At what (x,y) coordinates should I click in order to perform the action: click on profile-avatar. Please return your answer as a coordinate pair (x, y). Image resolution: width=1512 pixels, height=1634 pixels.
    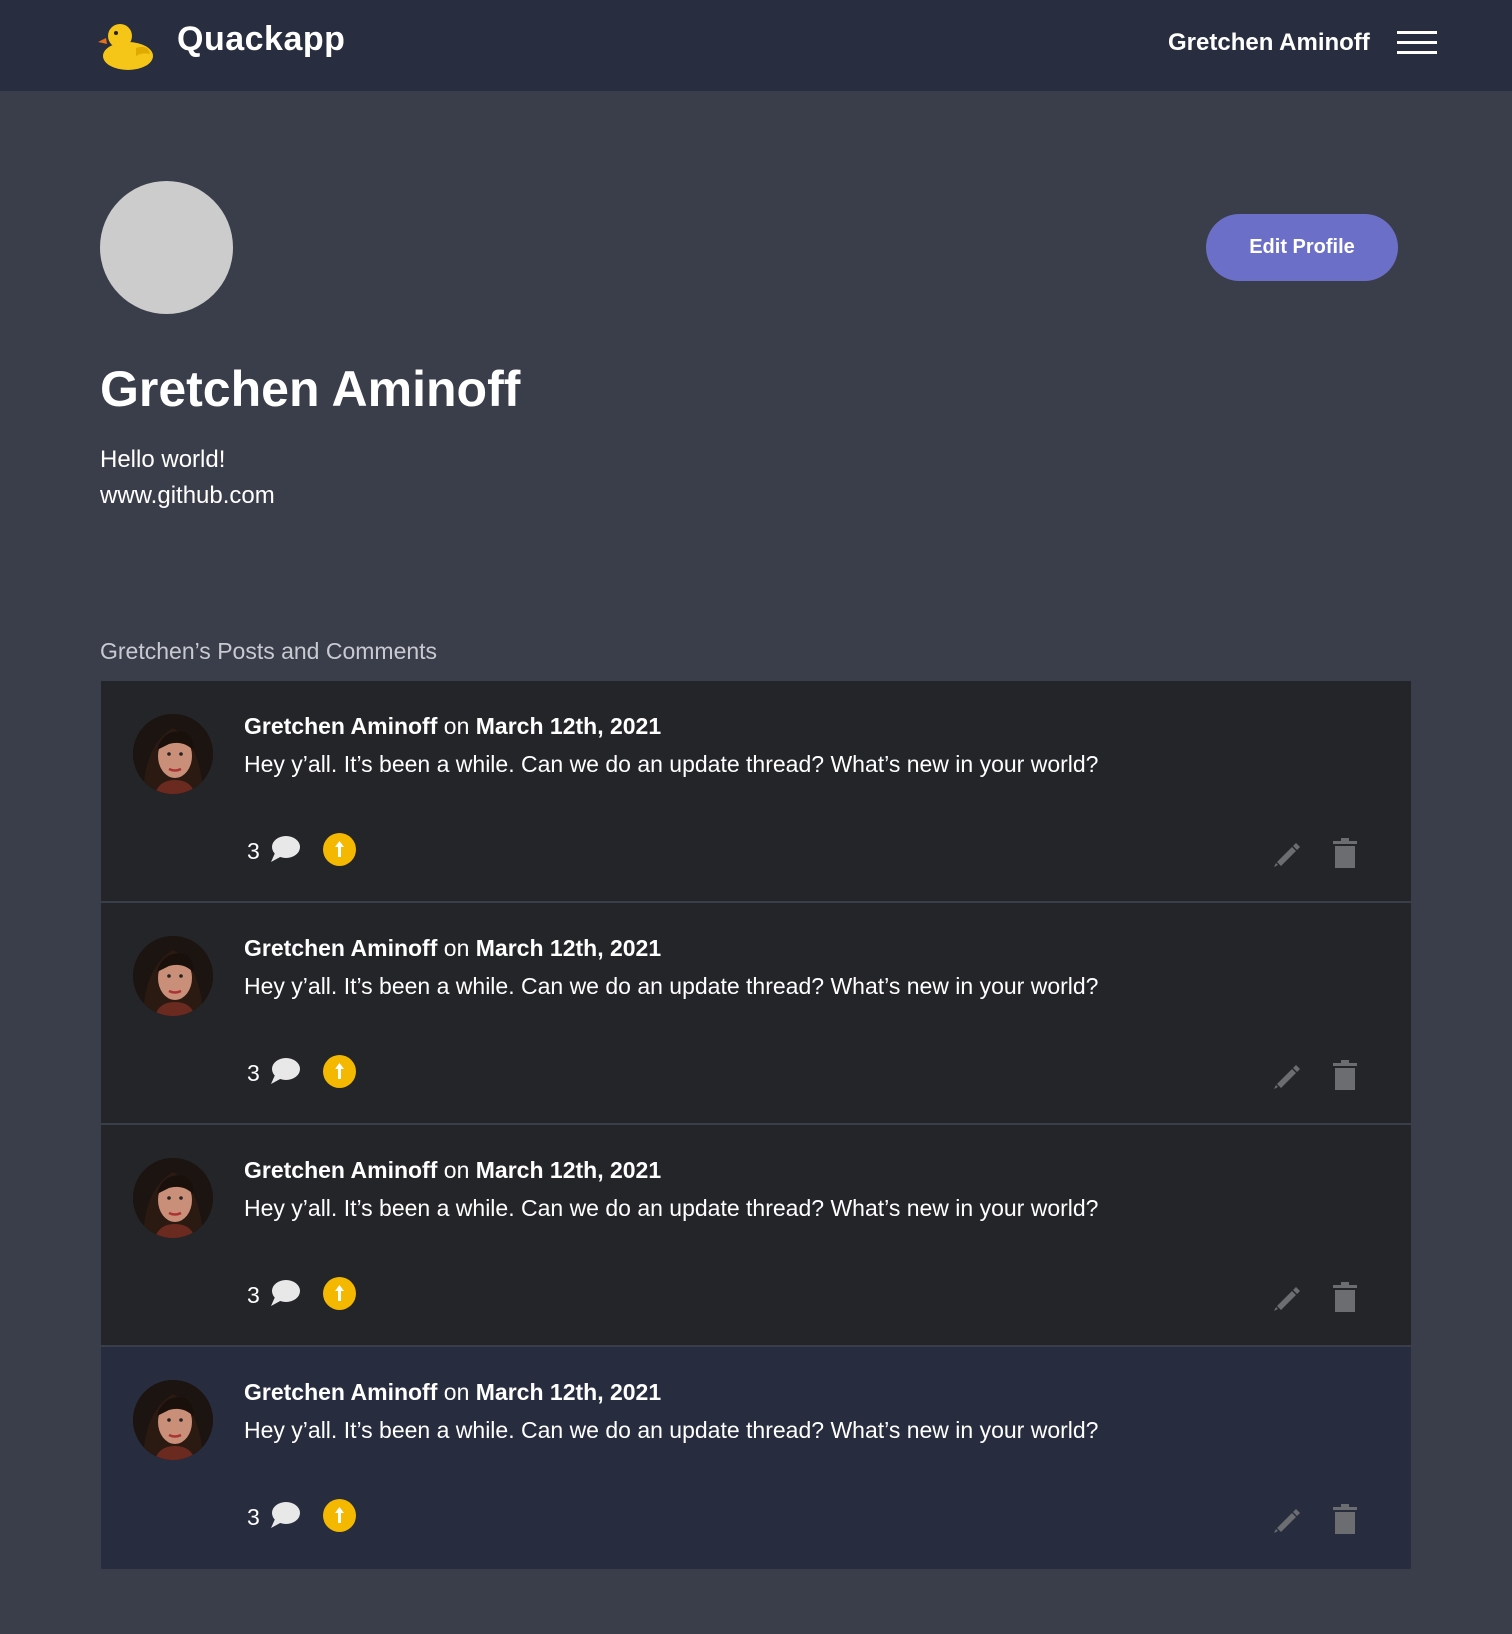
    Looking at the image, I should click on (166, 247).